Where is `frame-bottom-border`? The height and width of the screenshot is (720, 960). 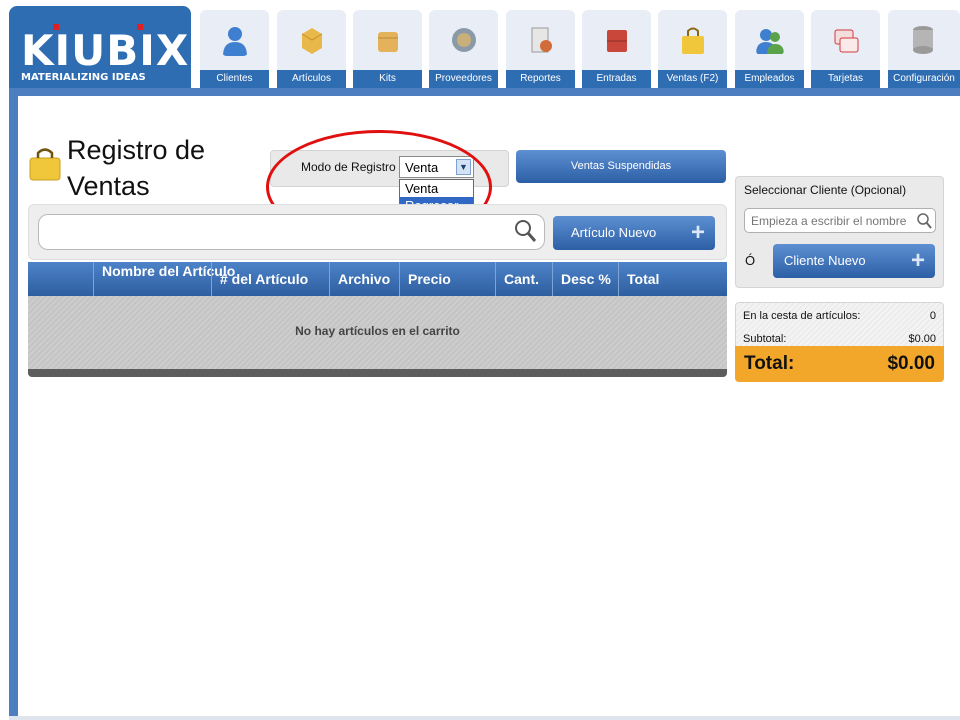 frame-bottom-border is located at coordinates (484, 718).